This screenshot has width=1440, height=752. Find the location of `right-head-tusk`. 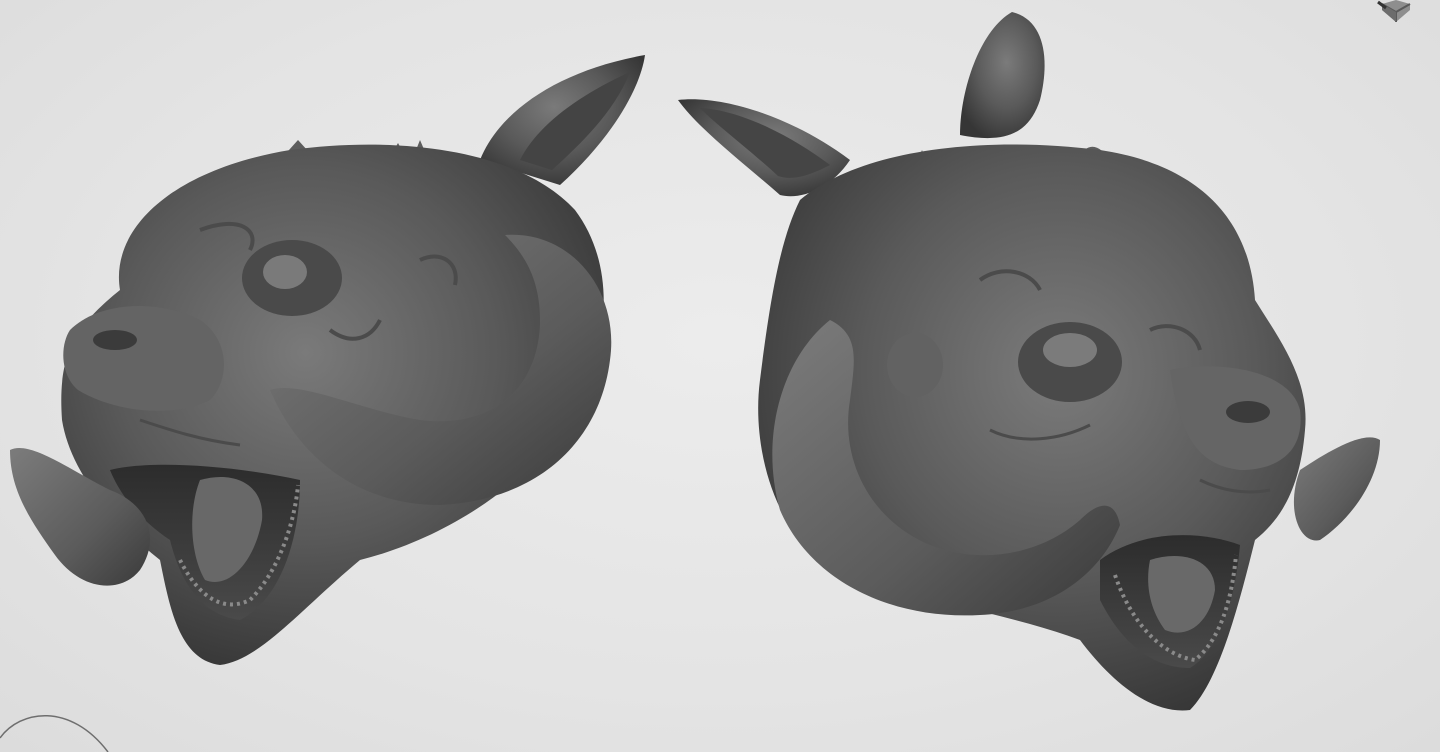

right-head-tusk is located at coordinates (1336, 489).